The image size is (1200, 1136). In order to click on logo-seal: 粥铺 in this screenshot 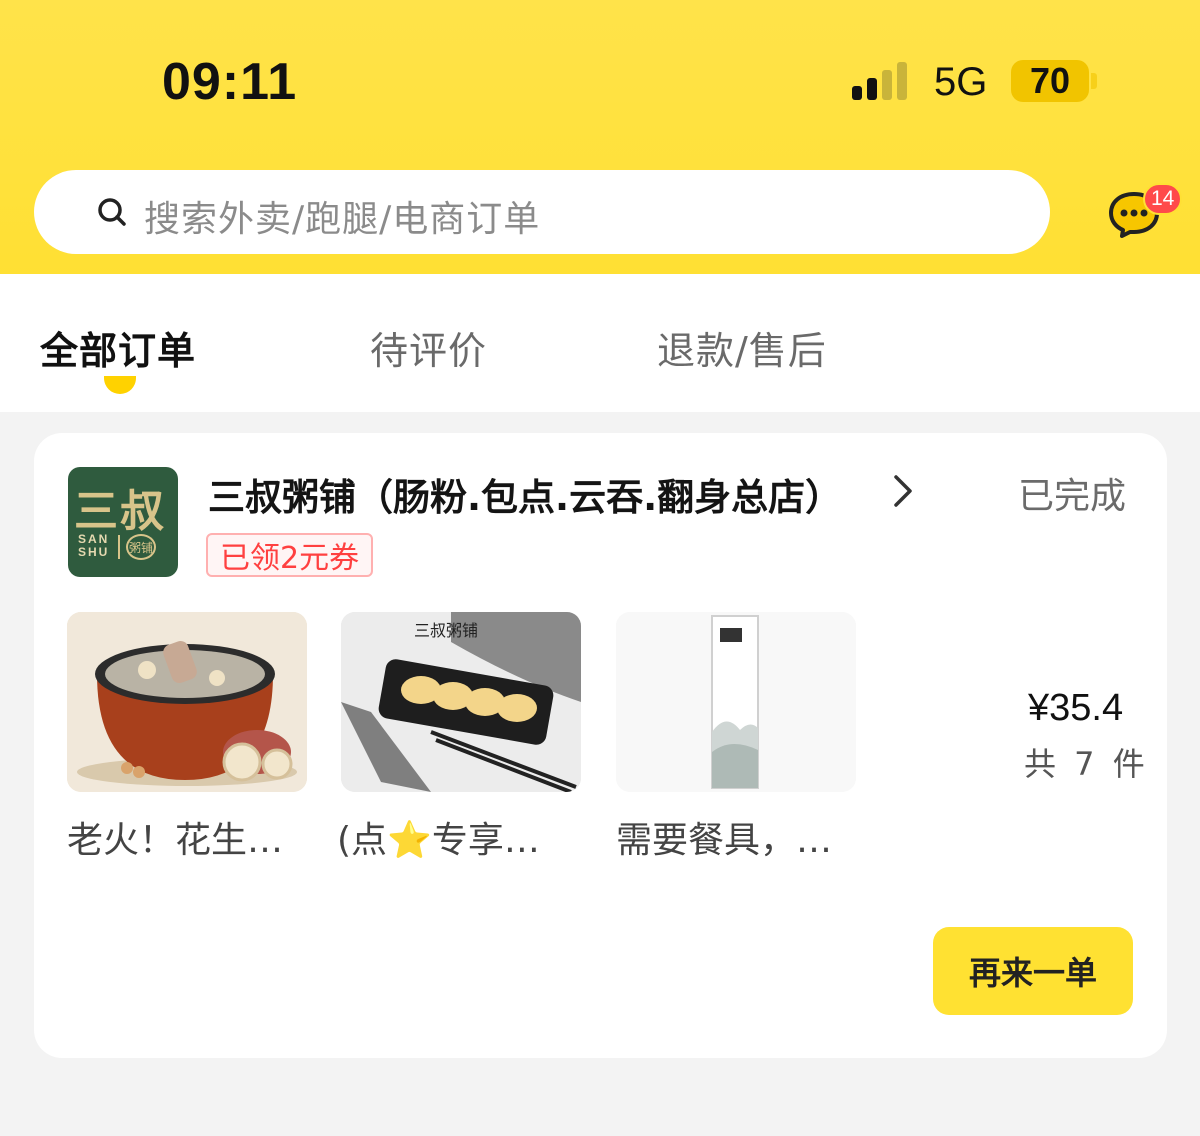, I will do `click(141, 547)`.